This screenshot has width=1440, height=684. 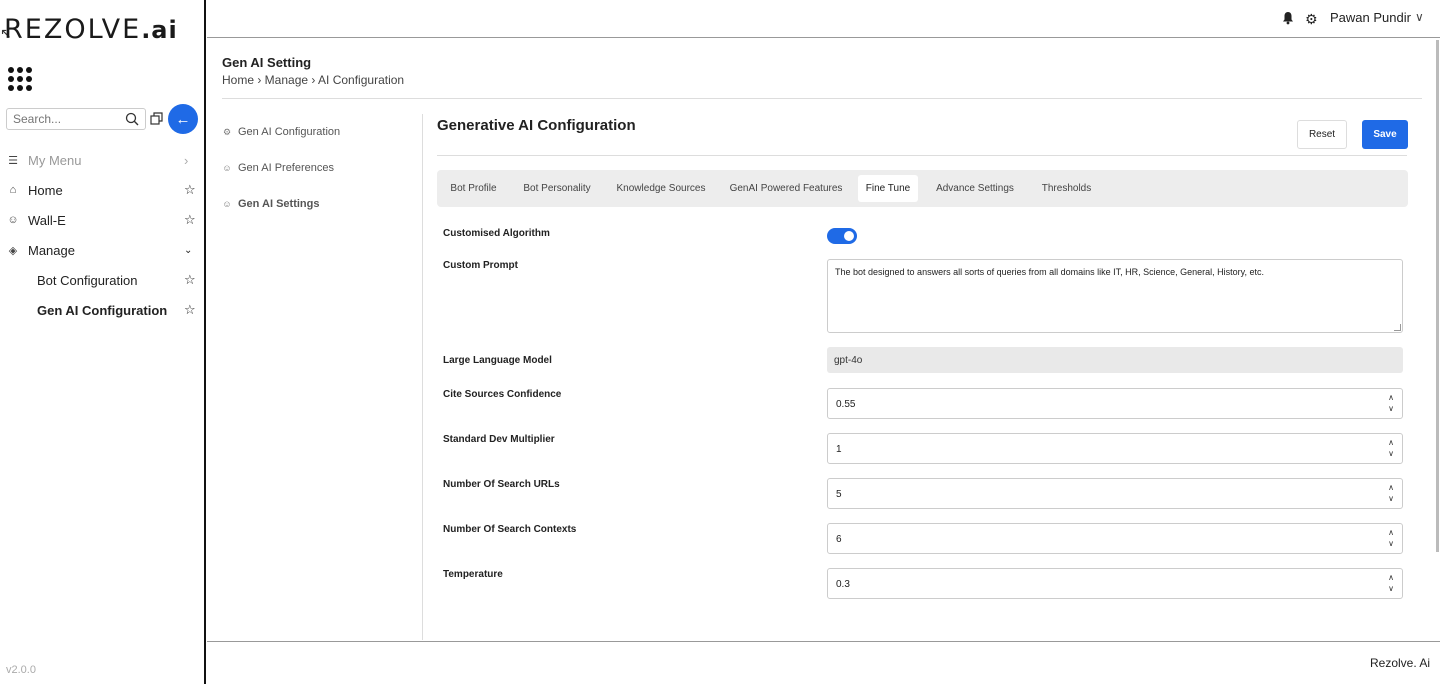 I want to click on tab-fine-tune: Fine Tune, so click(x=888, y=188).